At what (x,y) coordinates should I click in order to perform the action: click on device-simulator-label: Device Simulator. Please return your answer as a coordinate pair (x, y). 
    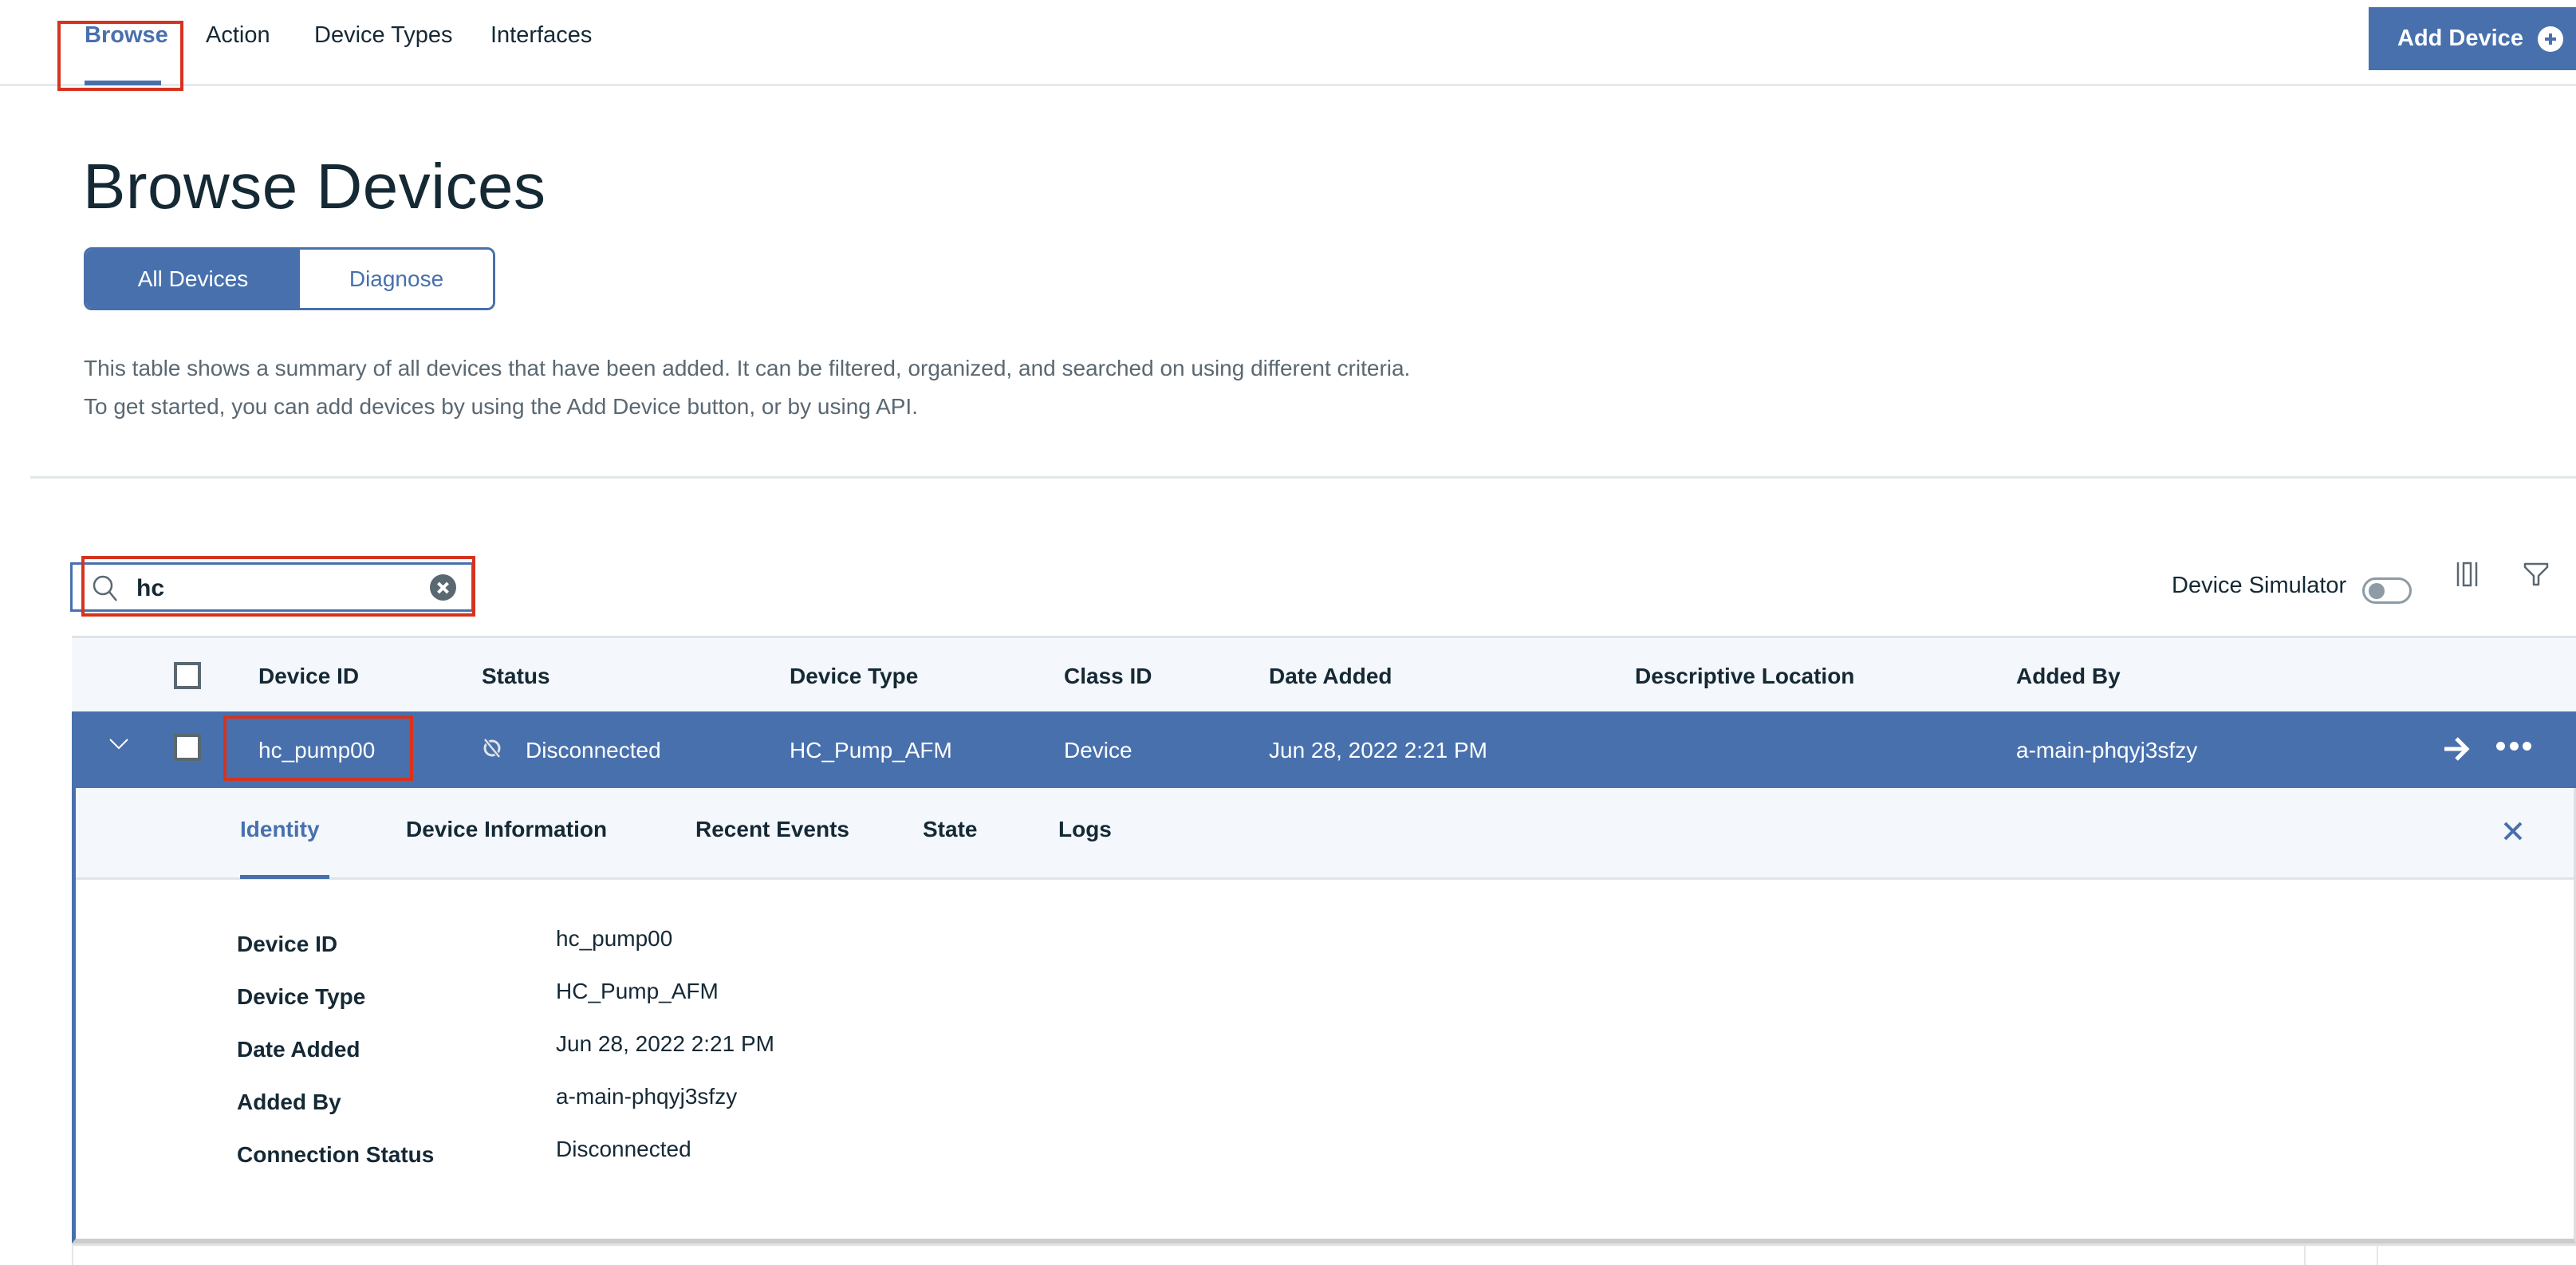
    Looking at the image, I should click on (2259, 585).